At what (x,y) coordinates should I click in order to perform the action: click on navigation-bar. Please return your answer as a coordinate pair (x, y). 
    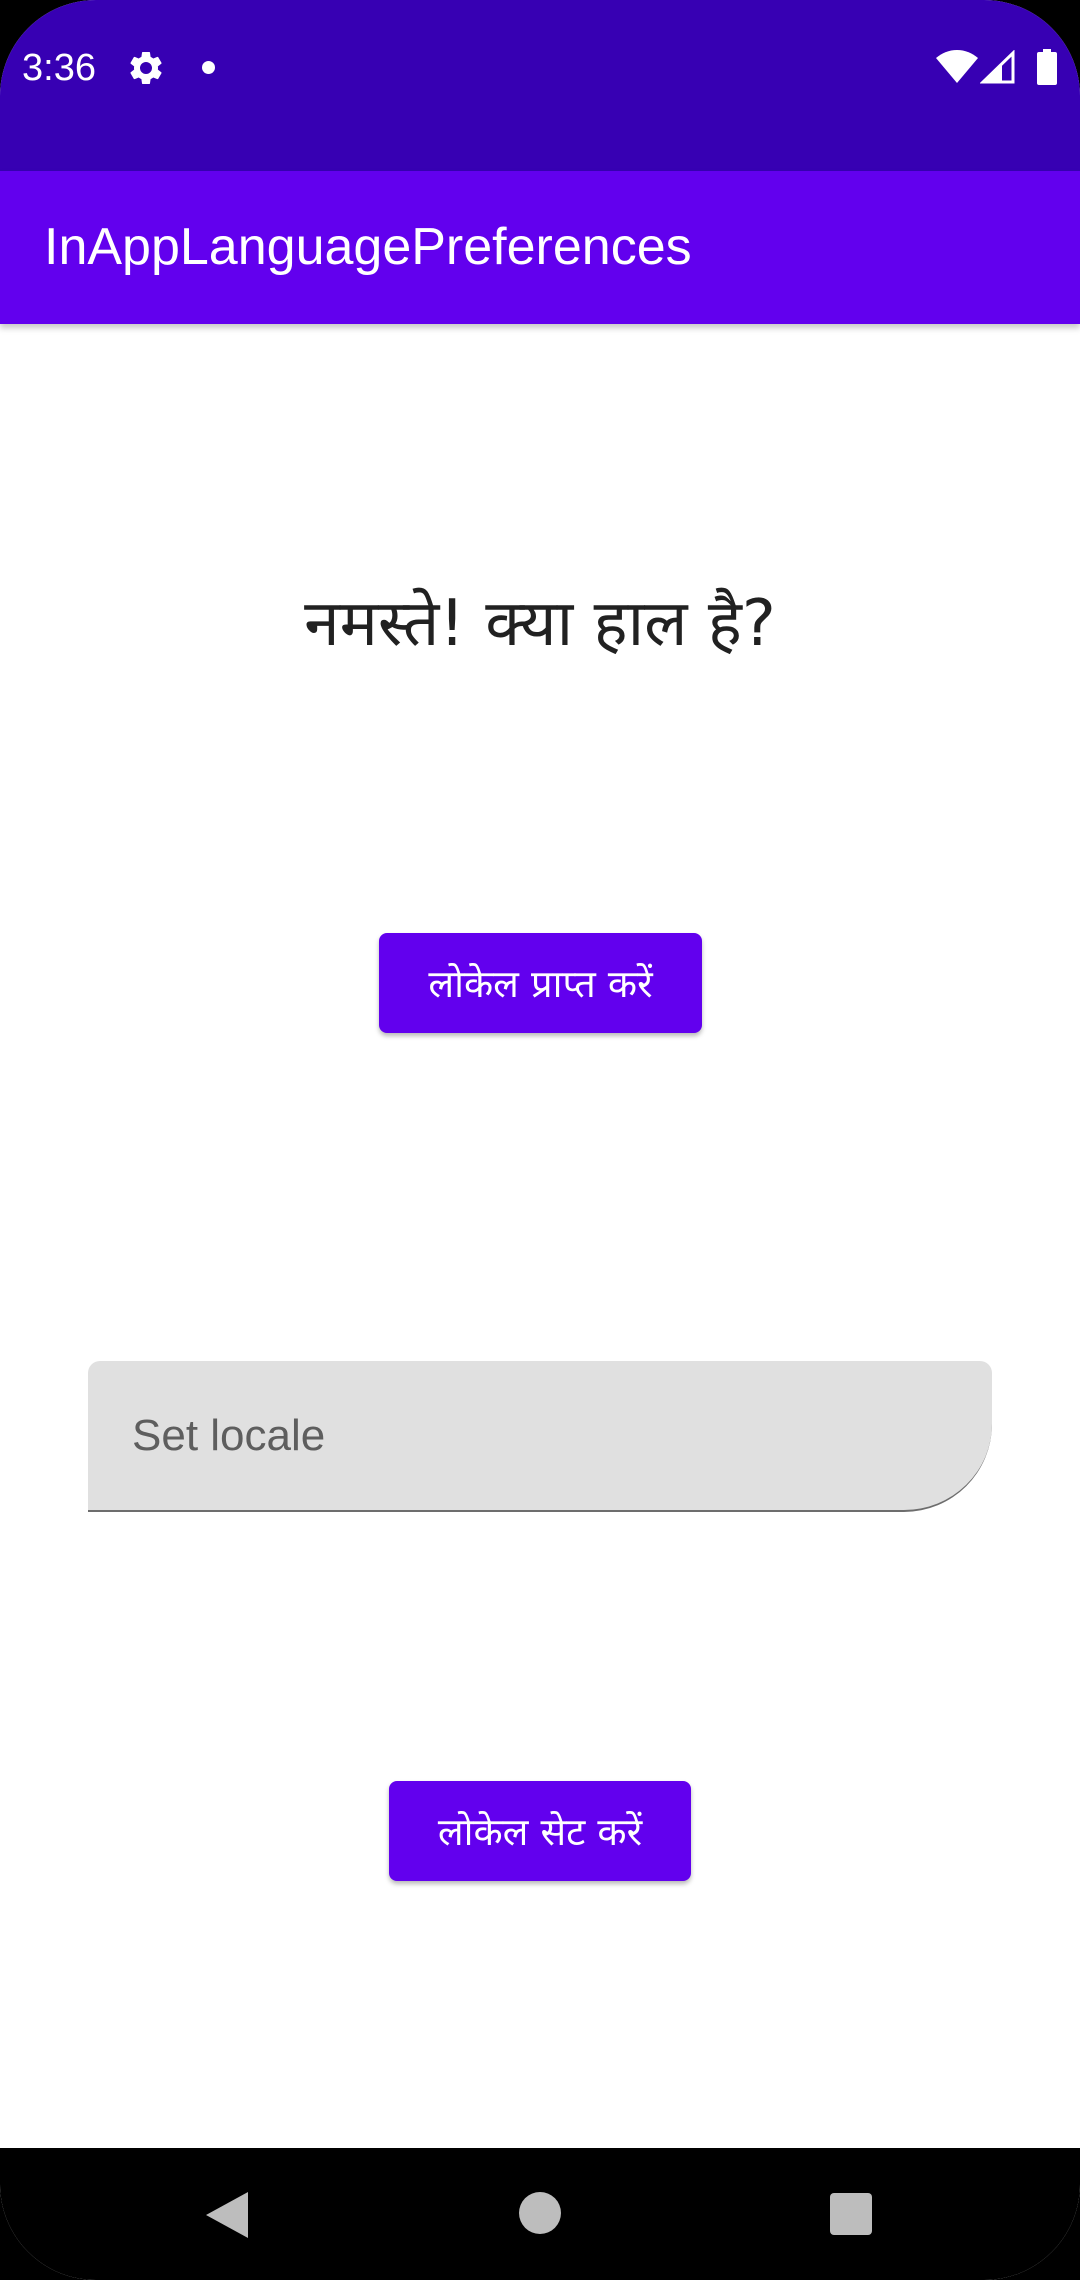
    Looking at the image, I should click on (540, 2214).